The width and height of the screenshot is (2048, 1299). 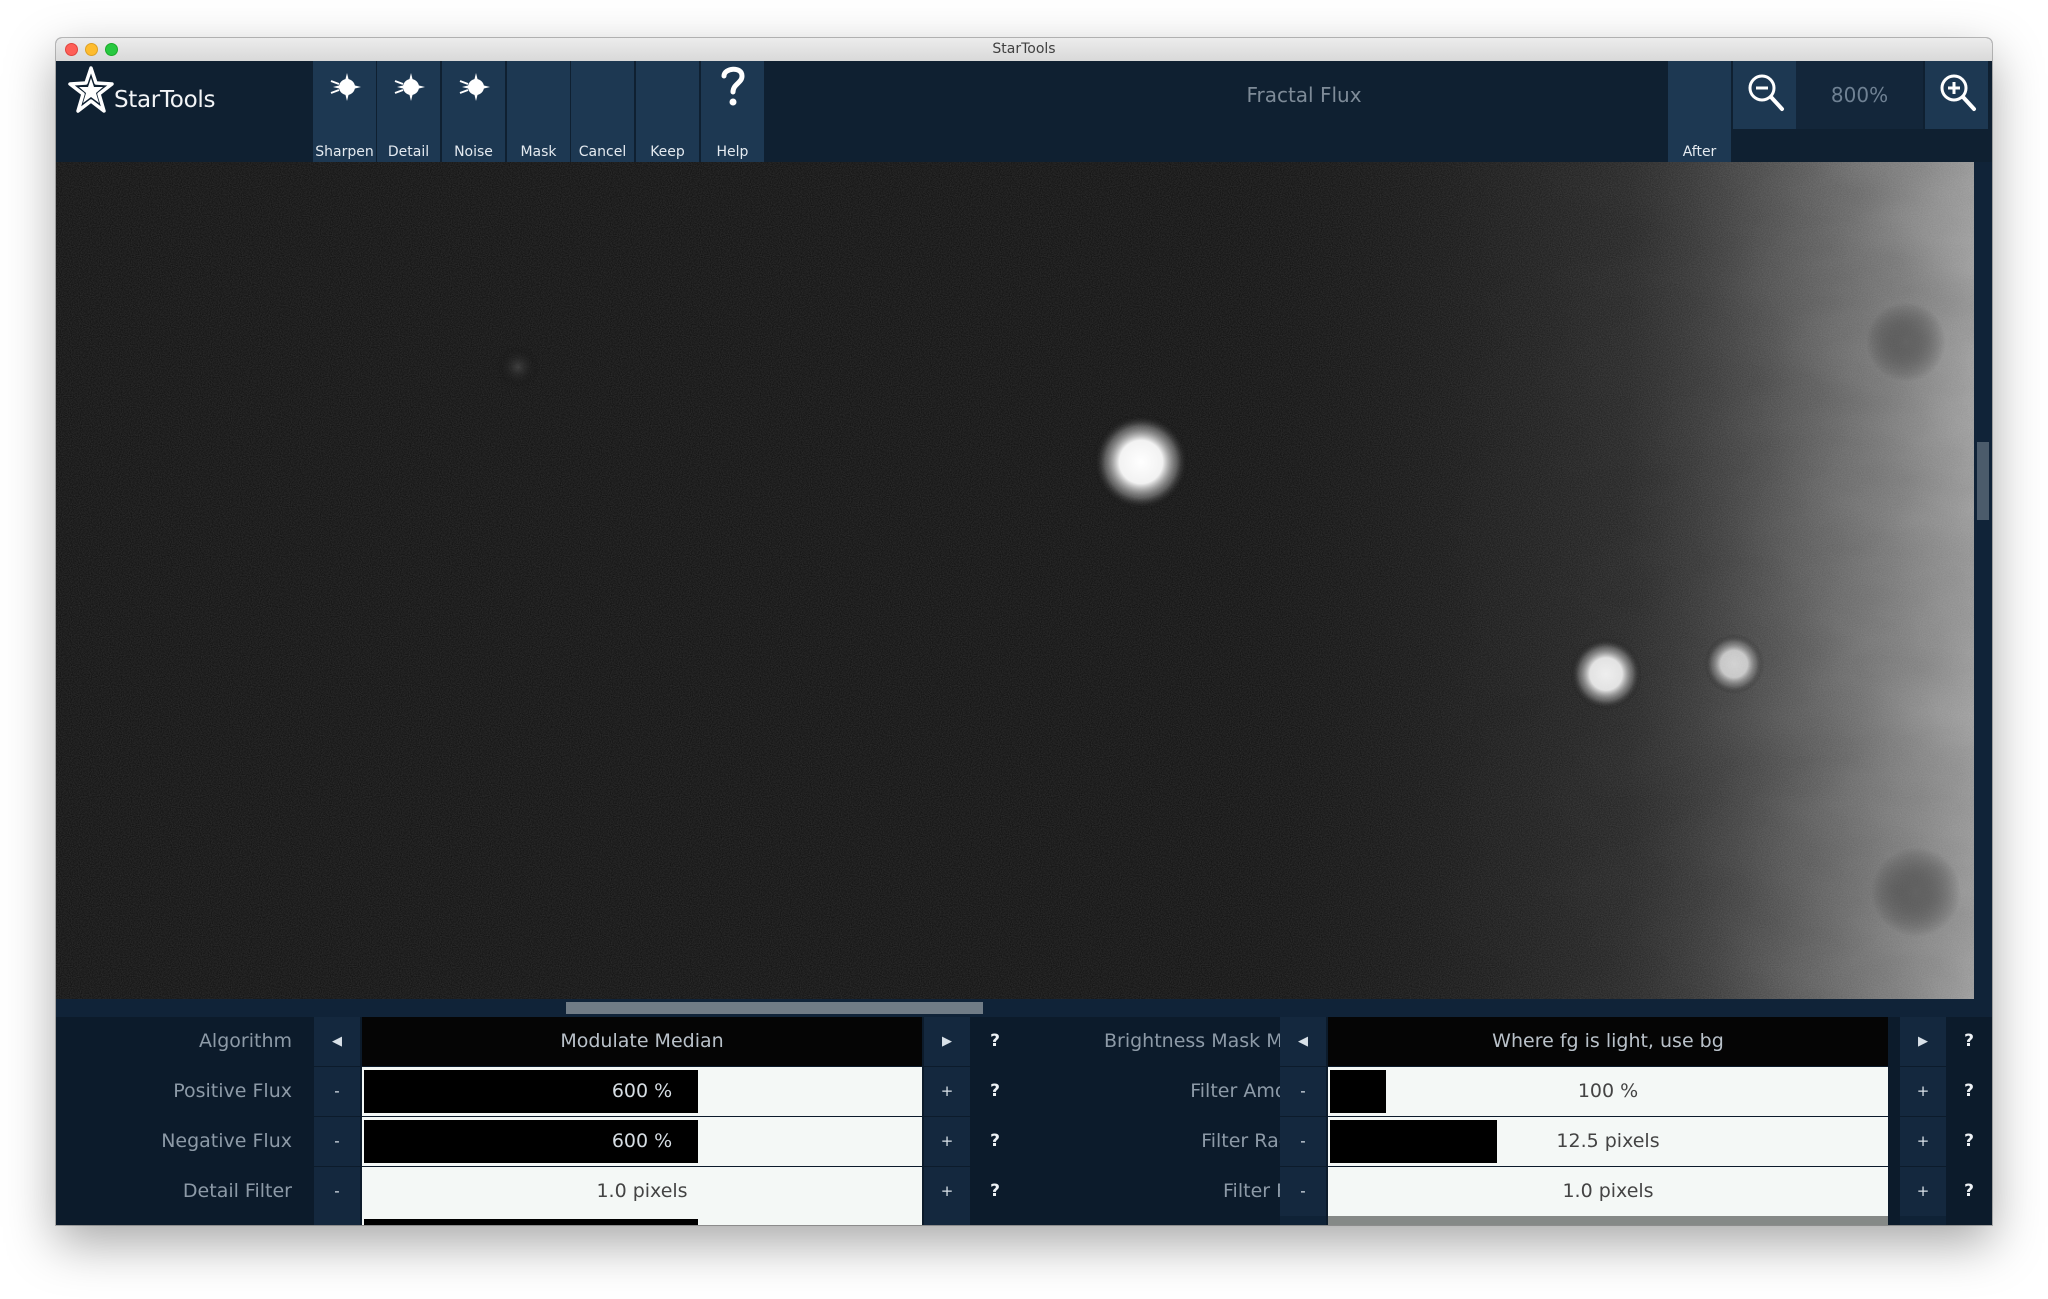 I want to click on mask-fuzz-label: Mask Fuzz, so click(x=1175, y=1220).